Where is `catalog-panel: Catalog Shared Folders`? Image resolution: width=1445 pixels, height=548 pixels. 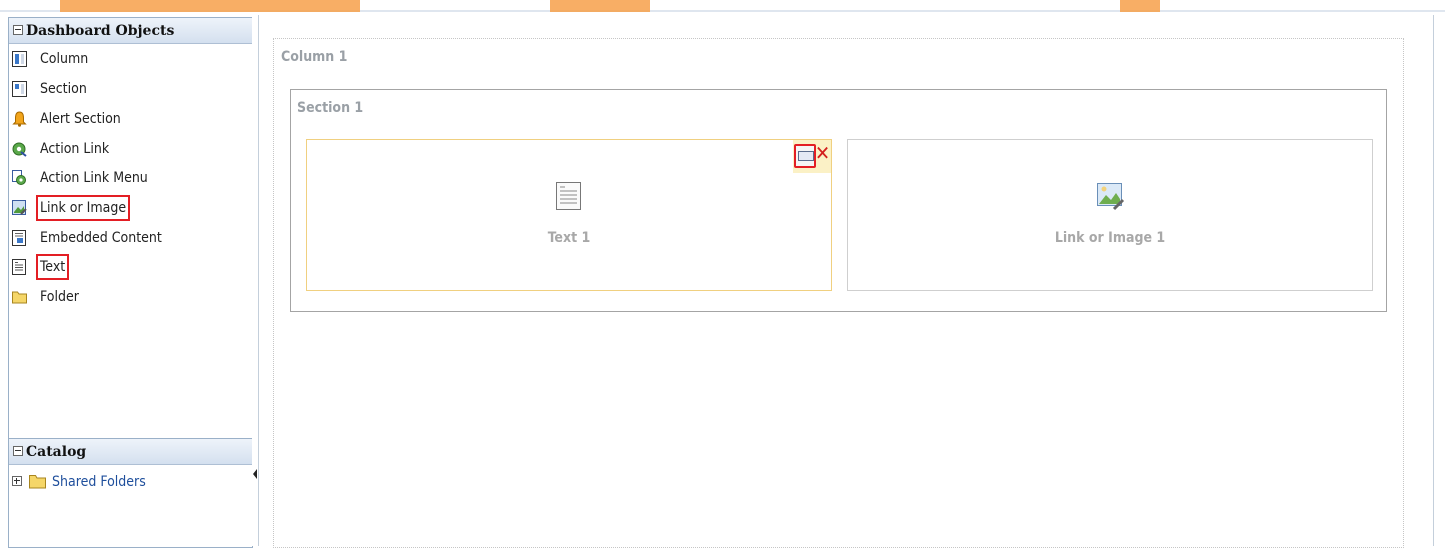
catalog-panel: Catalog Shared Folders is located at coordinates (130, 493).